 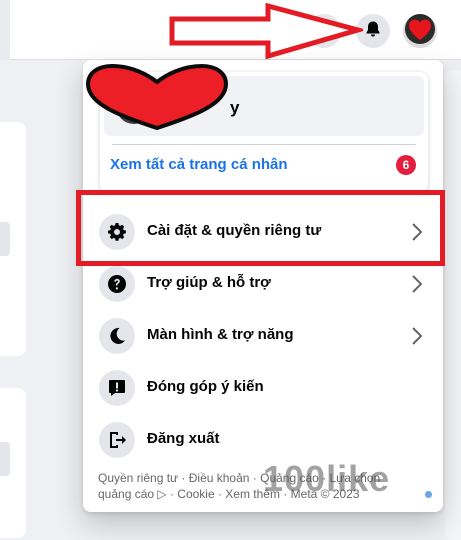 I want to click on settings-highlight-box, so click(x=260, y=228).